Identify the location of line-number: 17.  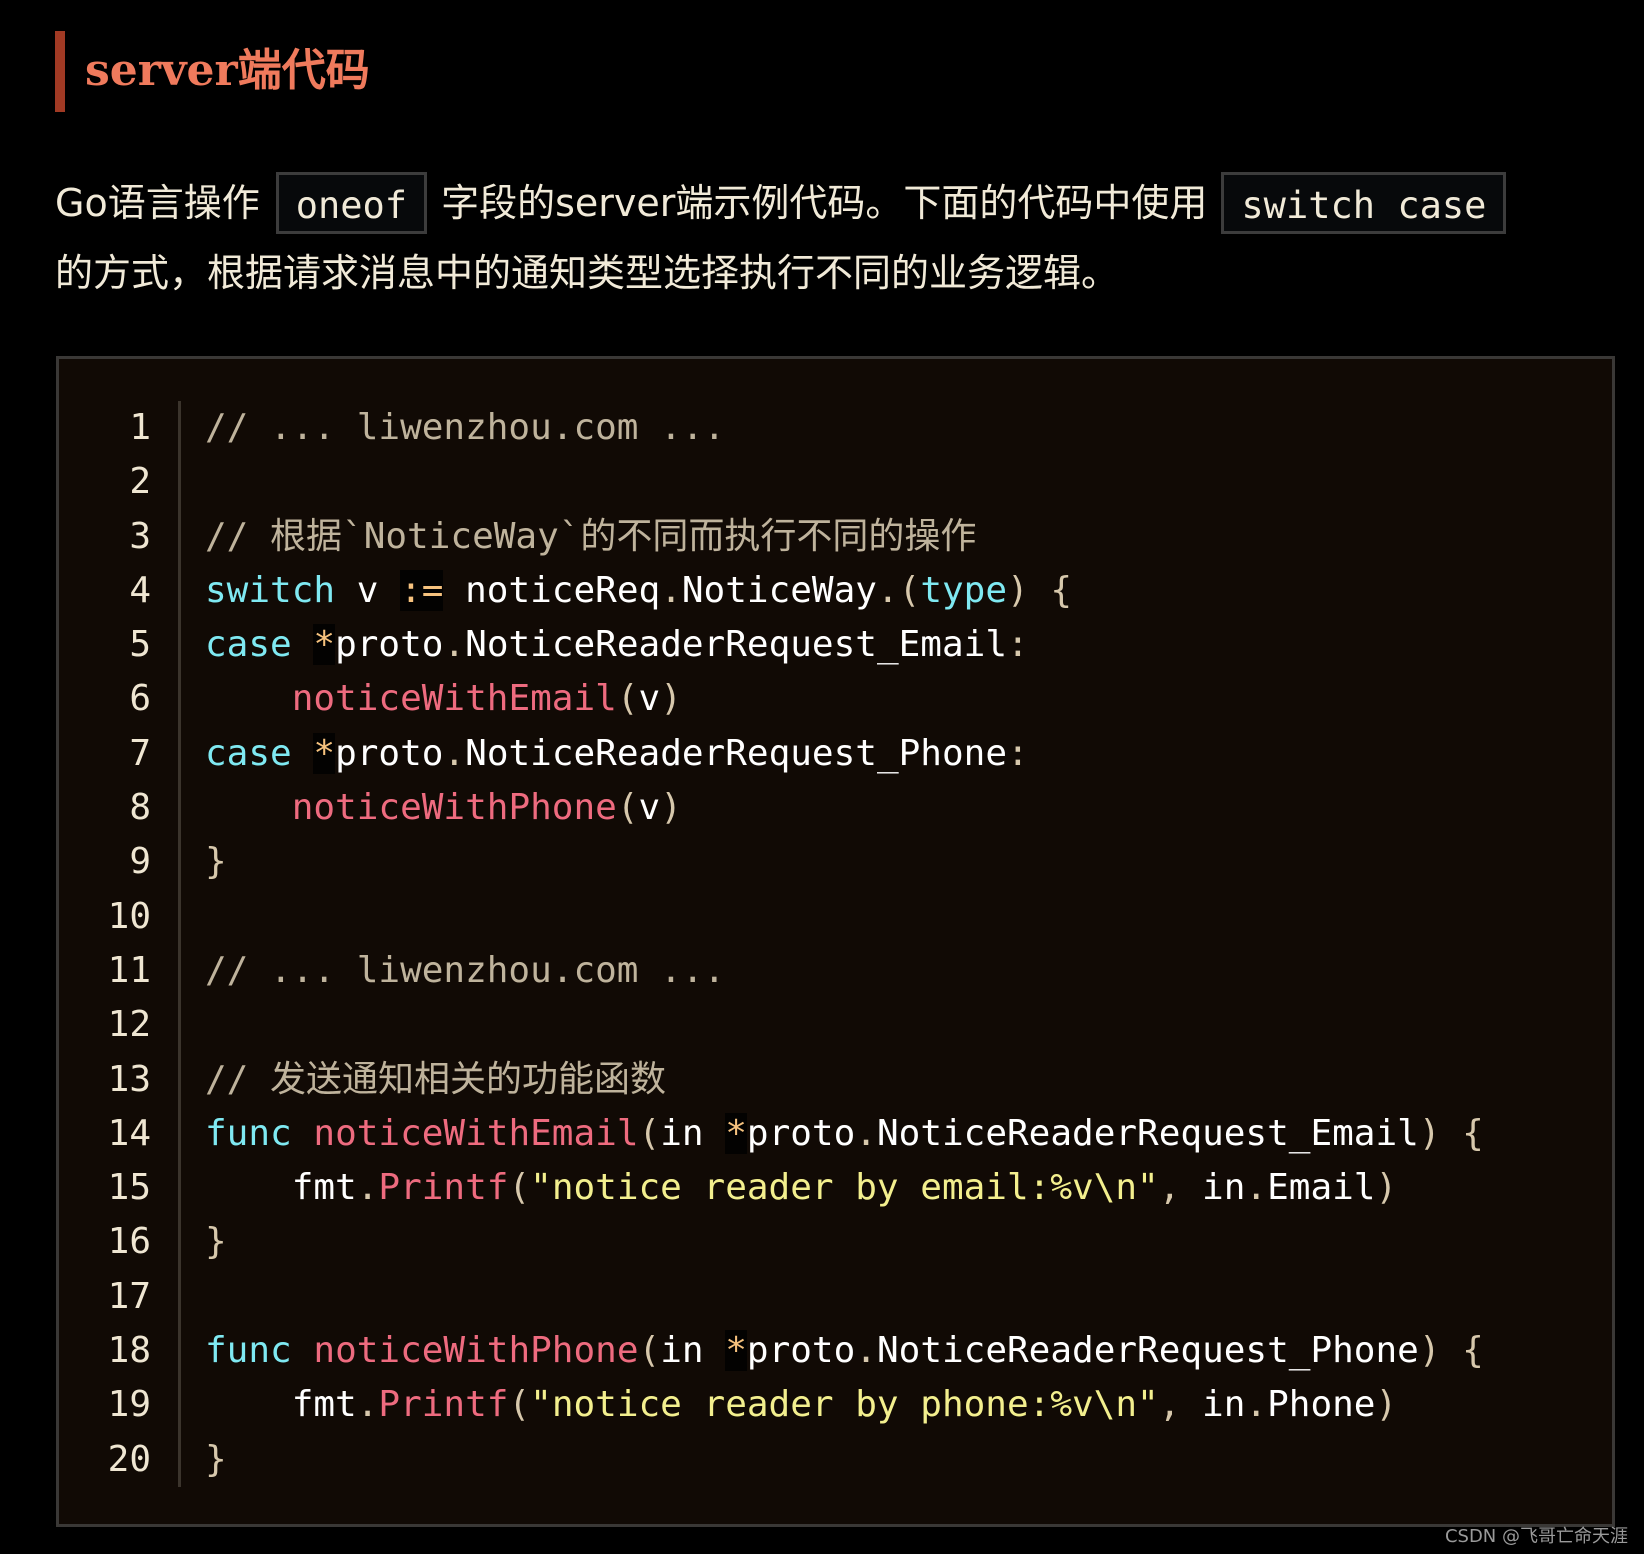
(129, 1296).